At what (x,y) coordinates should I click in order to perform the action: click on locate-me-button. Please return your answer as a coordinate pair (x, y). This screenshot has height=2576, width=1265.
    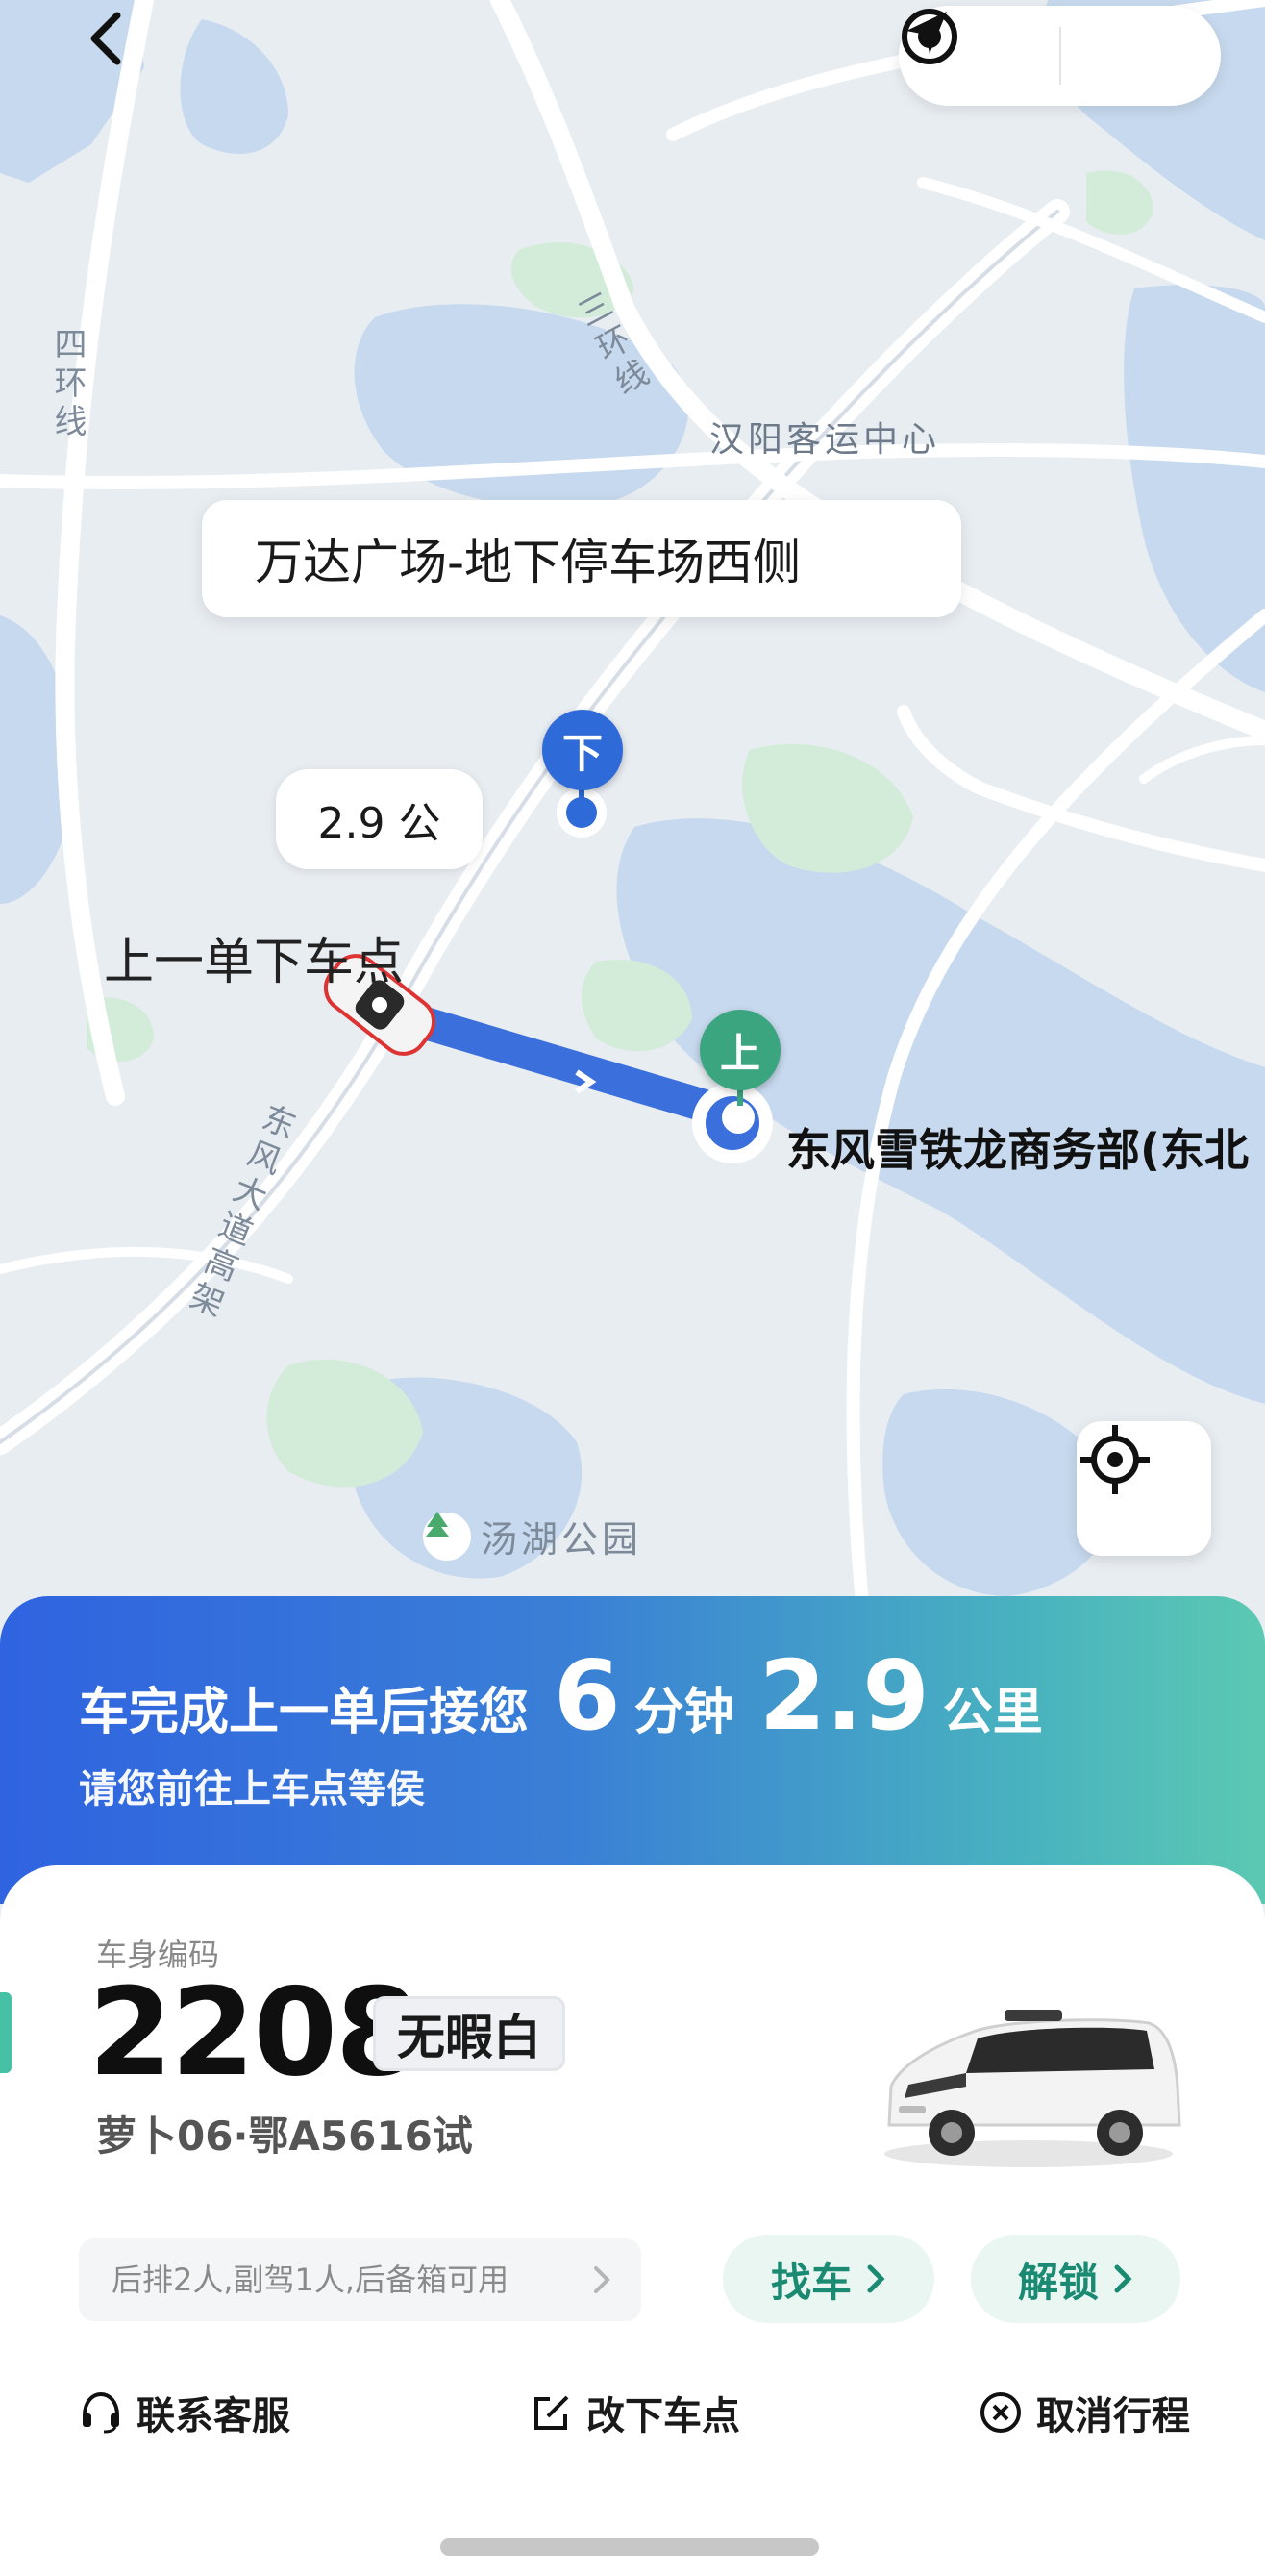
    Looking at the image, I should click on (1144, 1488).